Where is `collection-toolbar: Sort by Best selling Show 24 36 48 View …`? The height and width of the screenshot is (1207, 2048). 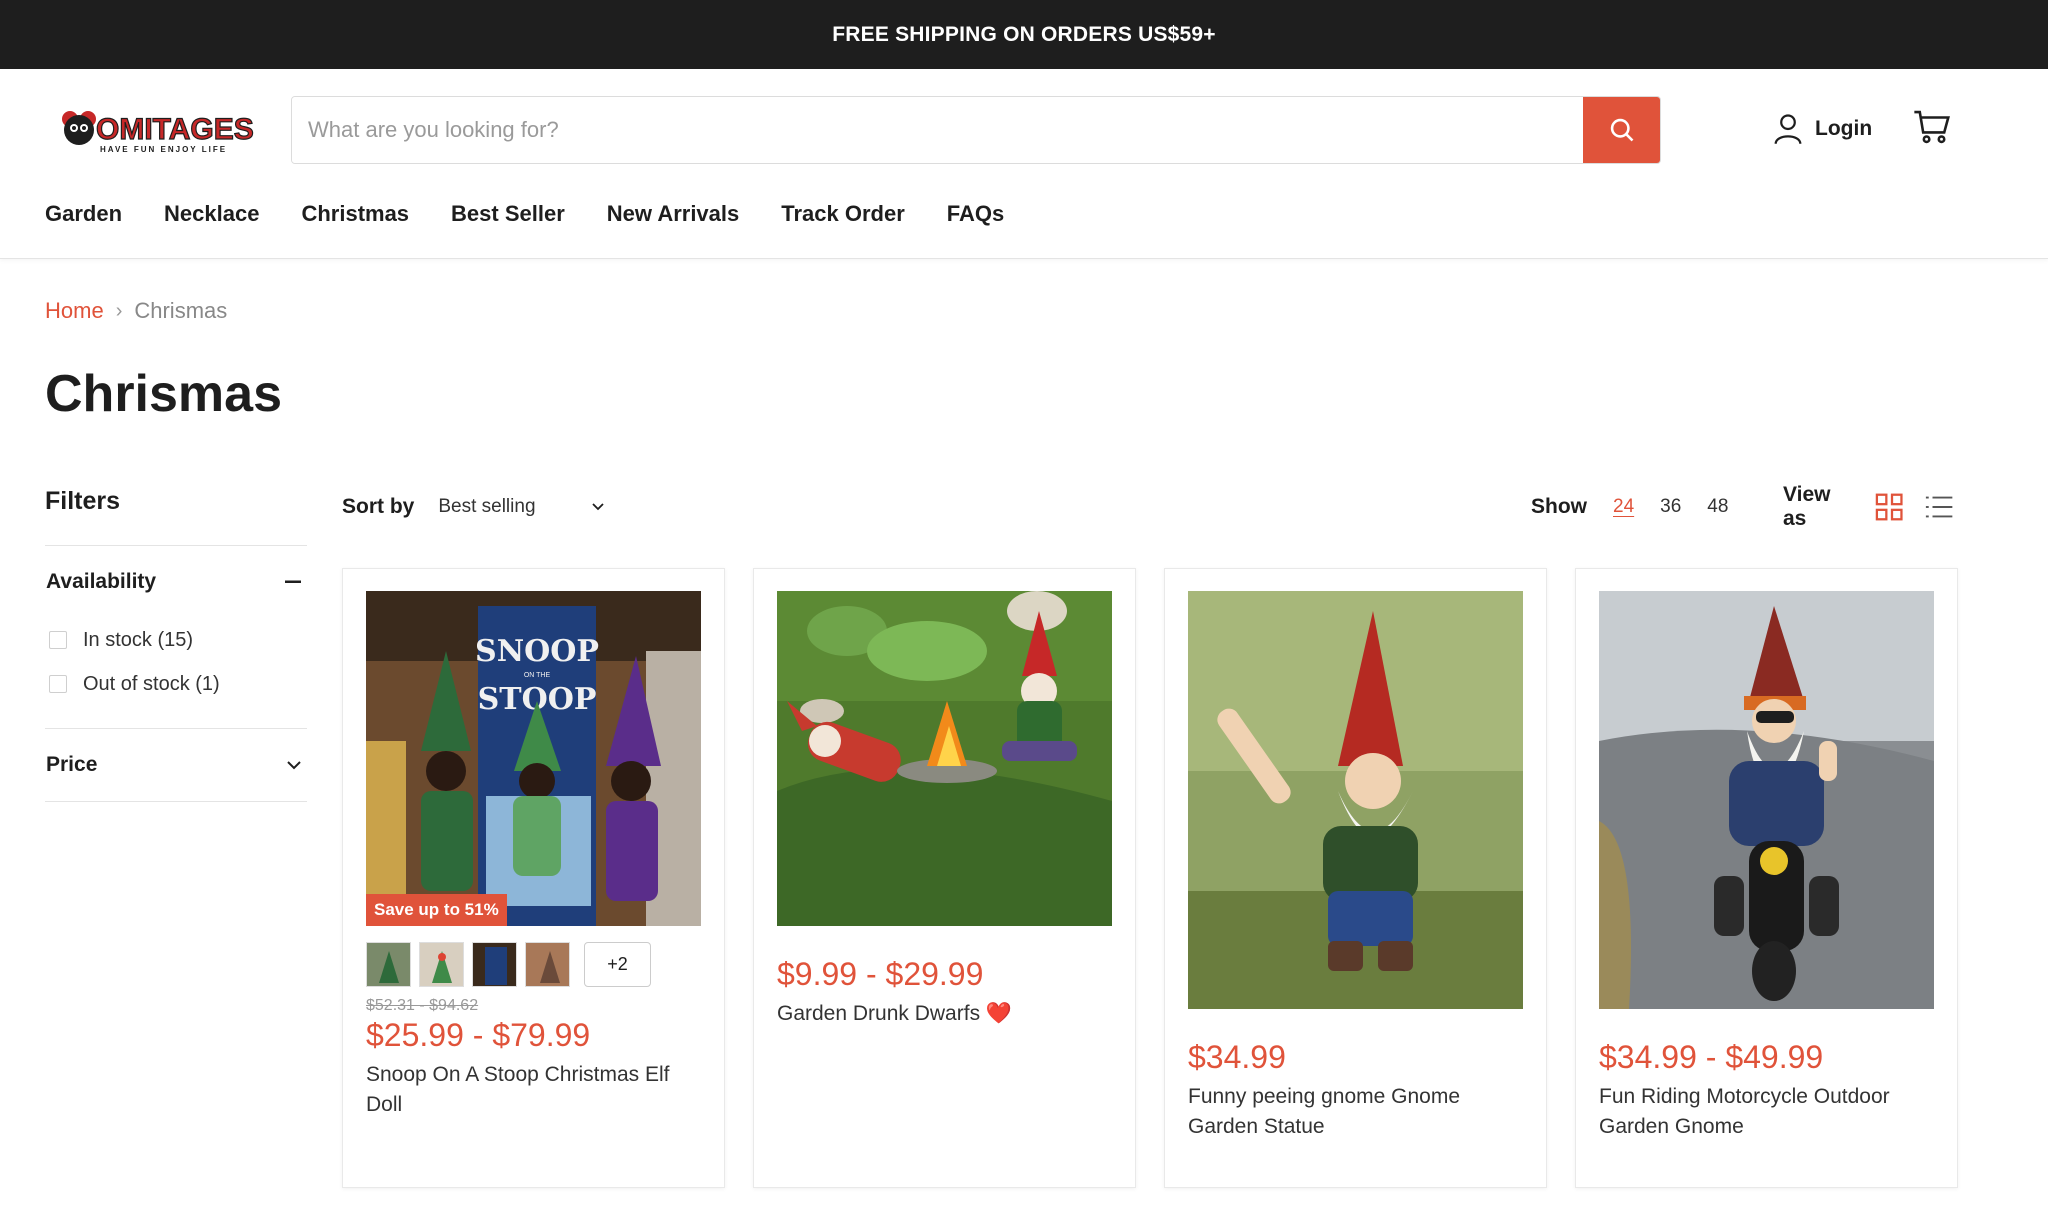
collection-toolbar: Sort by Best selling Show 24 36 48 View … is located at coordinates (1148, 506).